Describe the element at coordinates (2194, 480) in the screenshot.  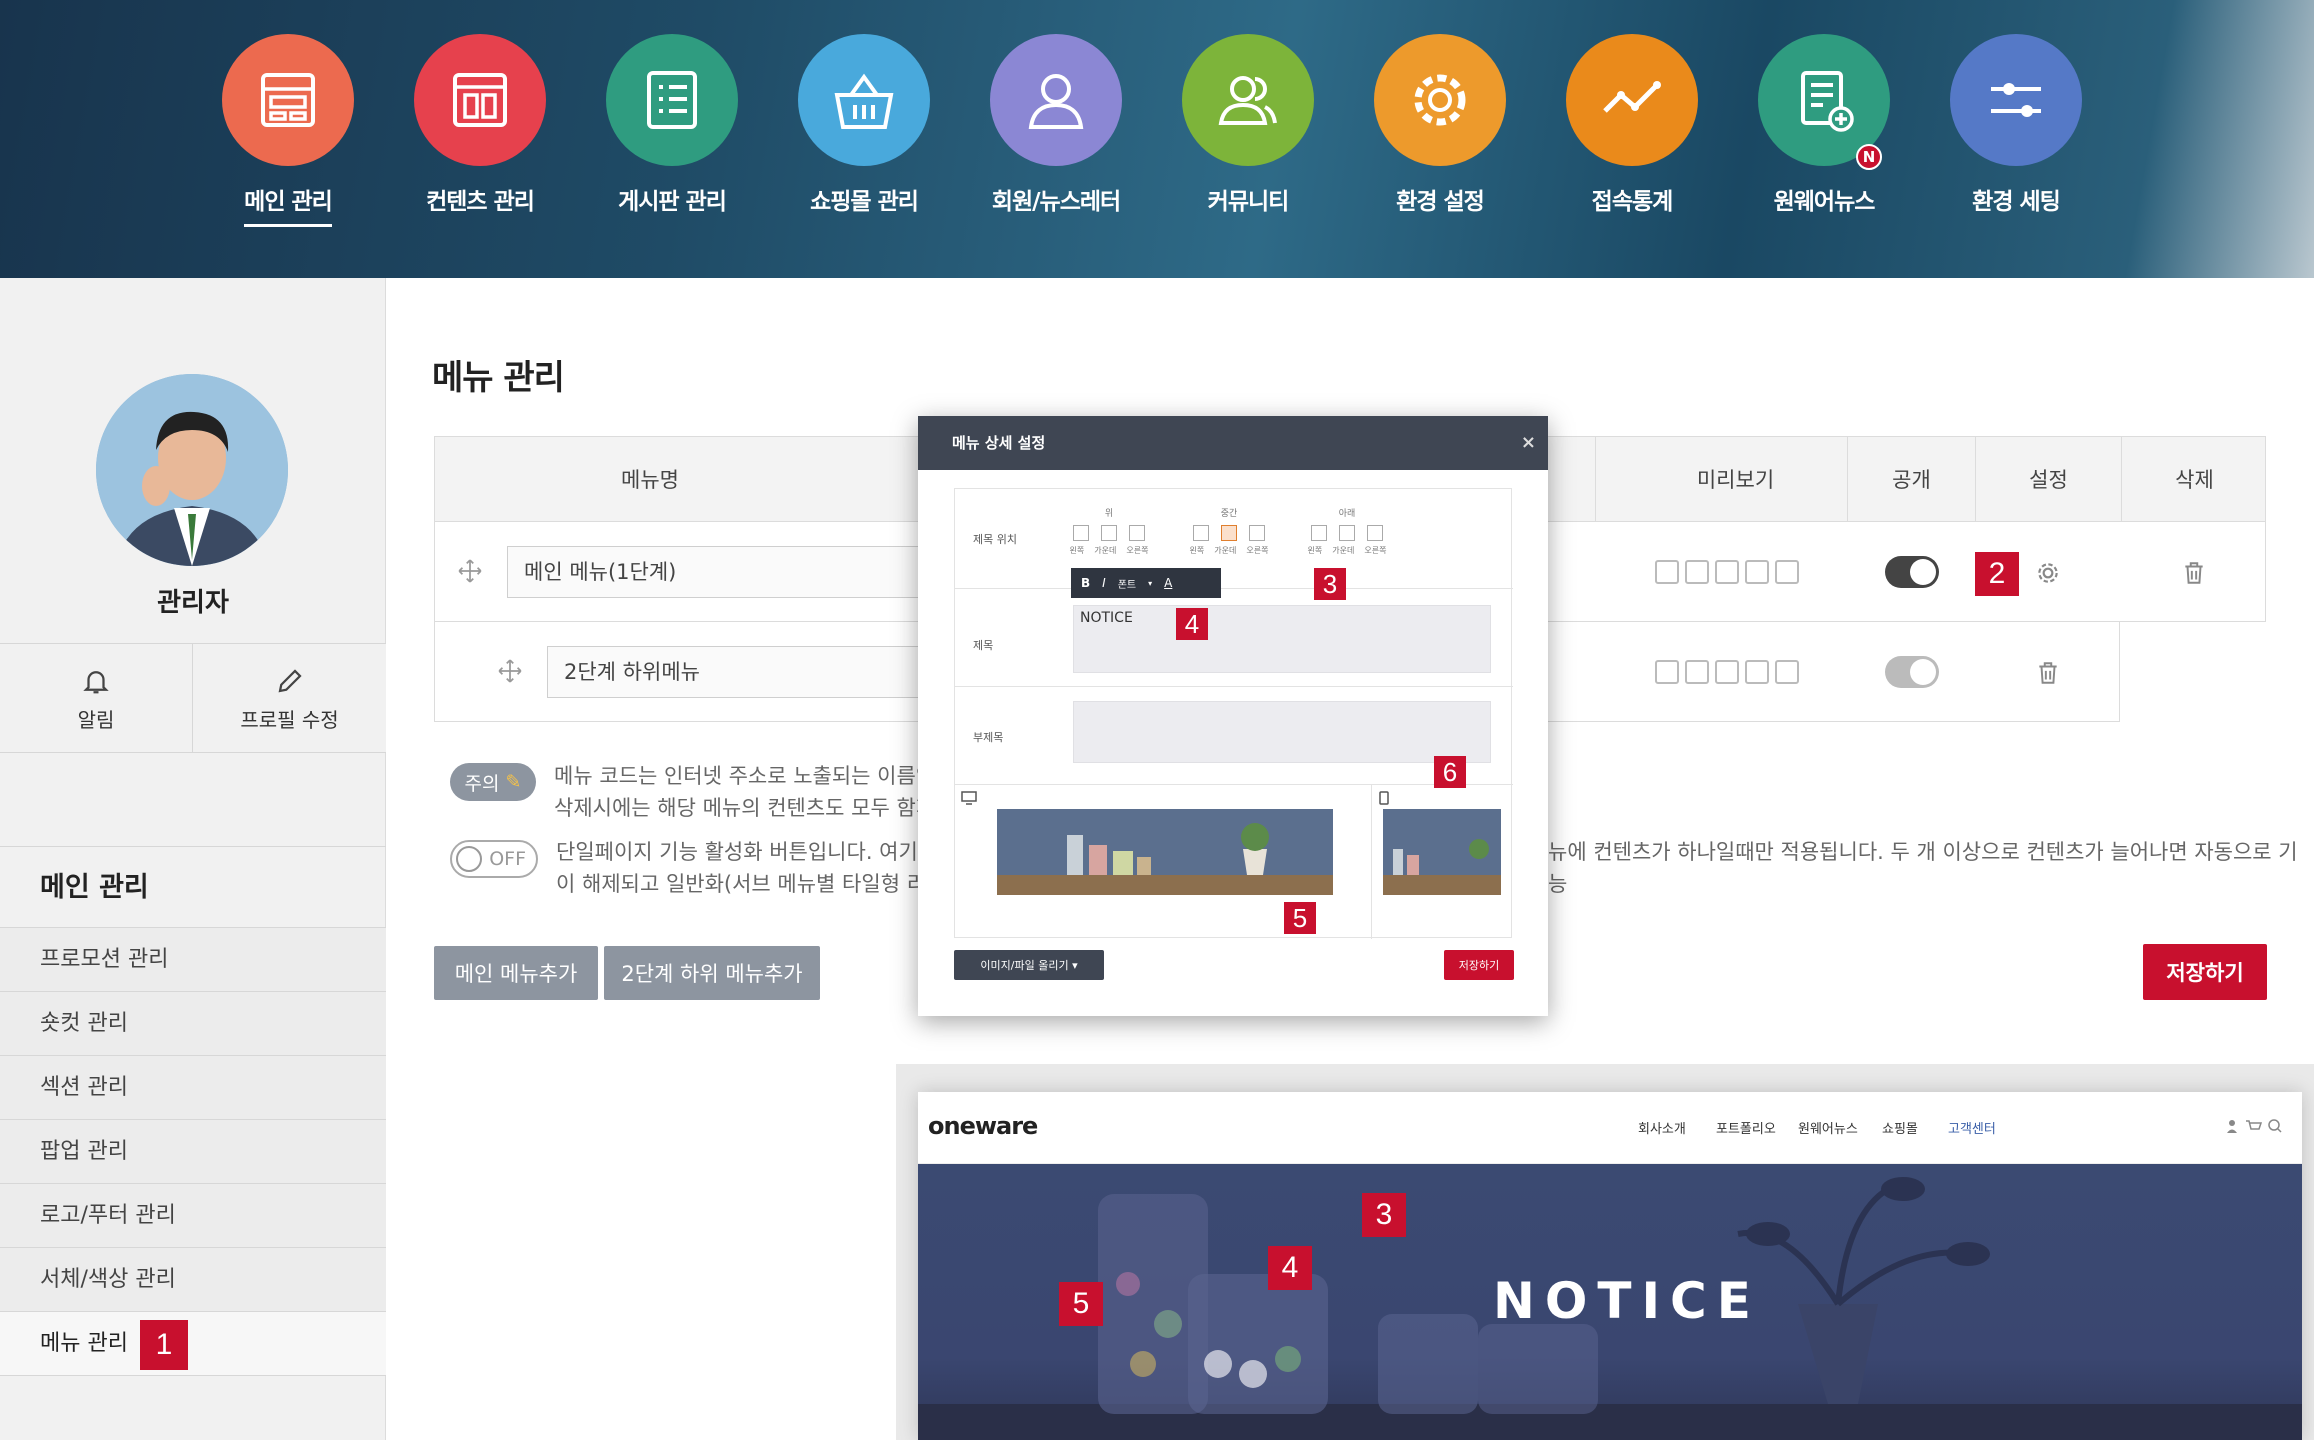
I see `col-delete: 삭제` at that location.